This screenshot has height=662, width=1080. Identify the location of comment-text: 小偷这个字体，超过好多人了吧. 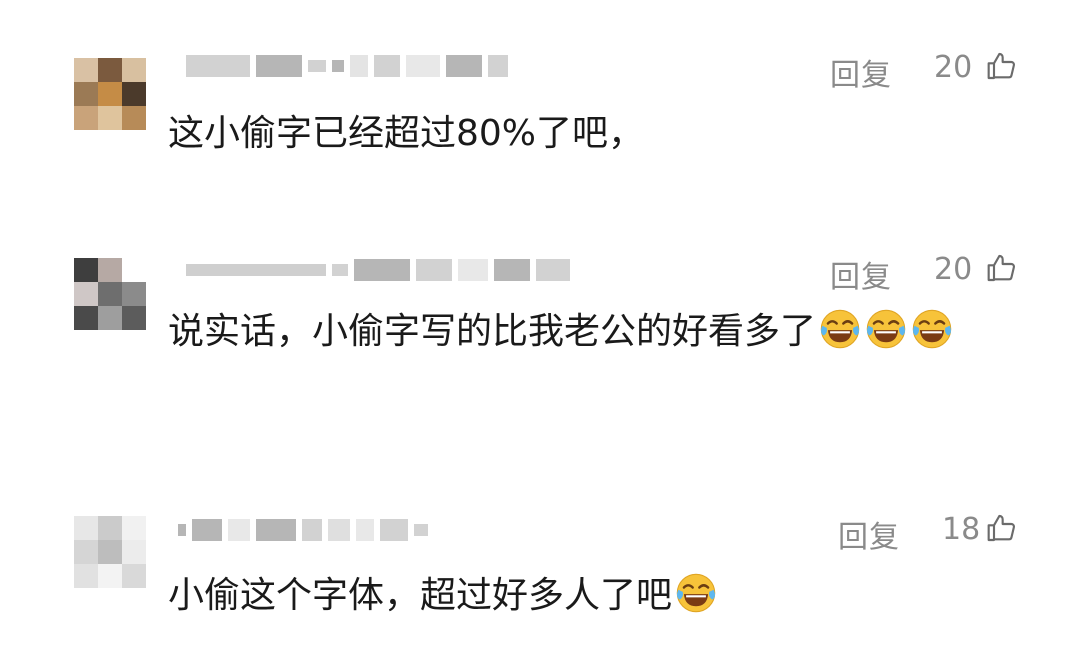
(598, 596).